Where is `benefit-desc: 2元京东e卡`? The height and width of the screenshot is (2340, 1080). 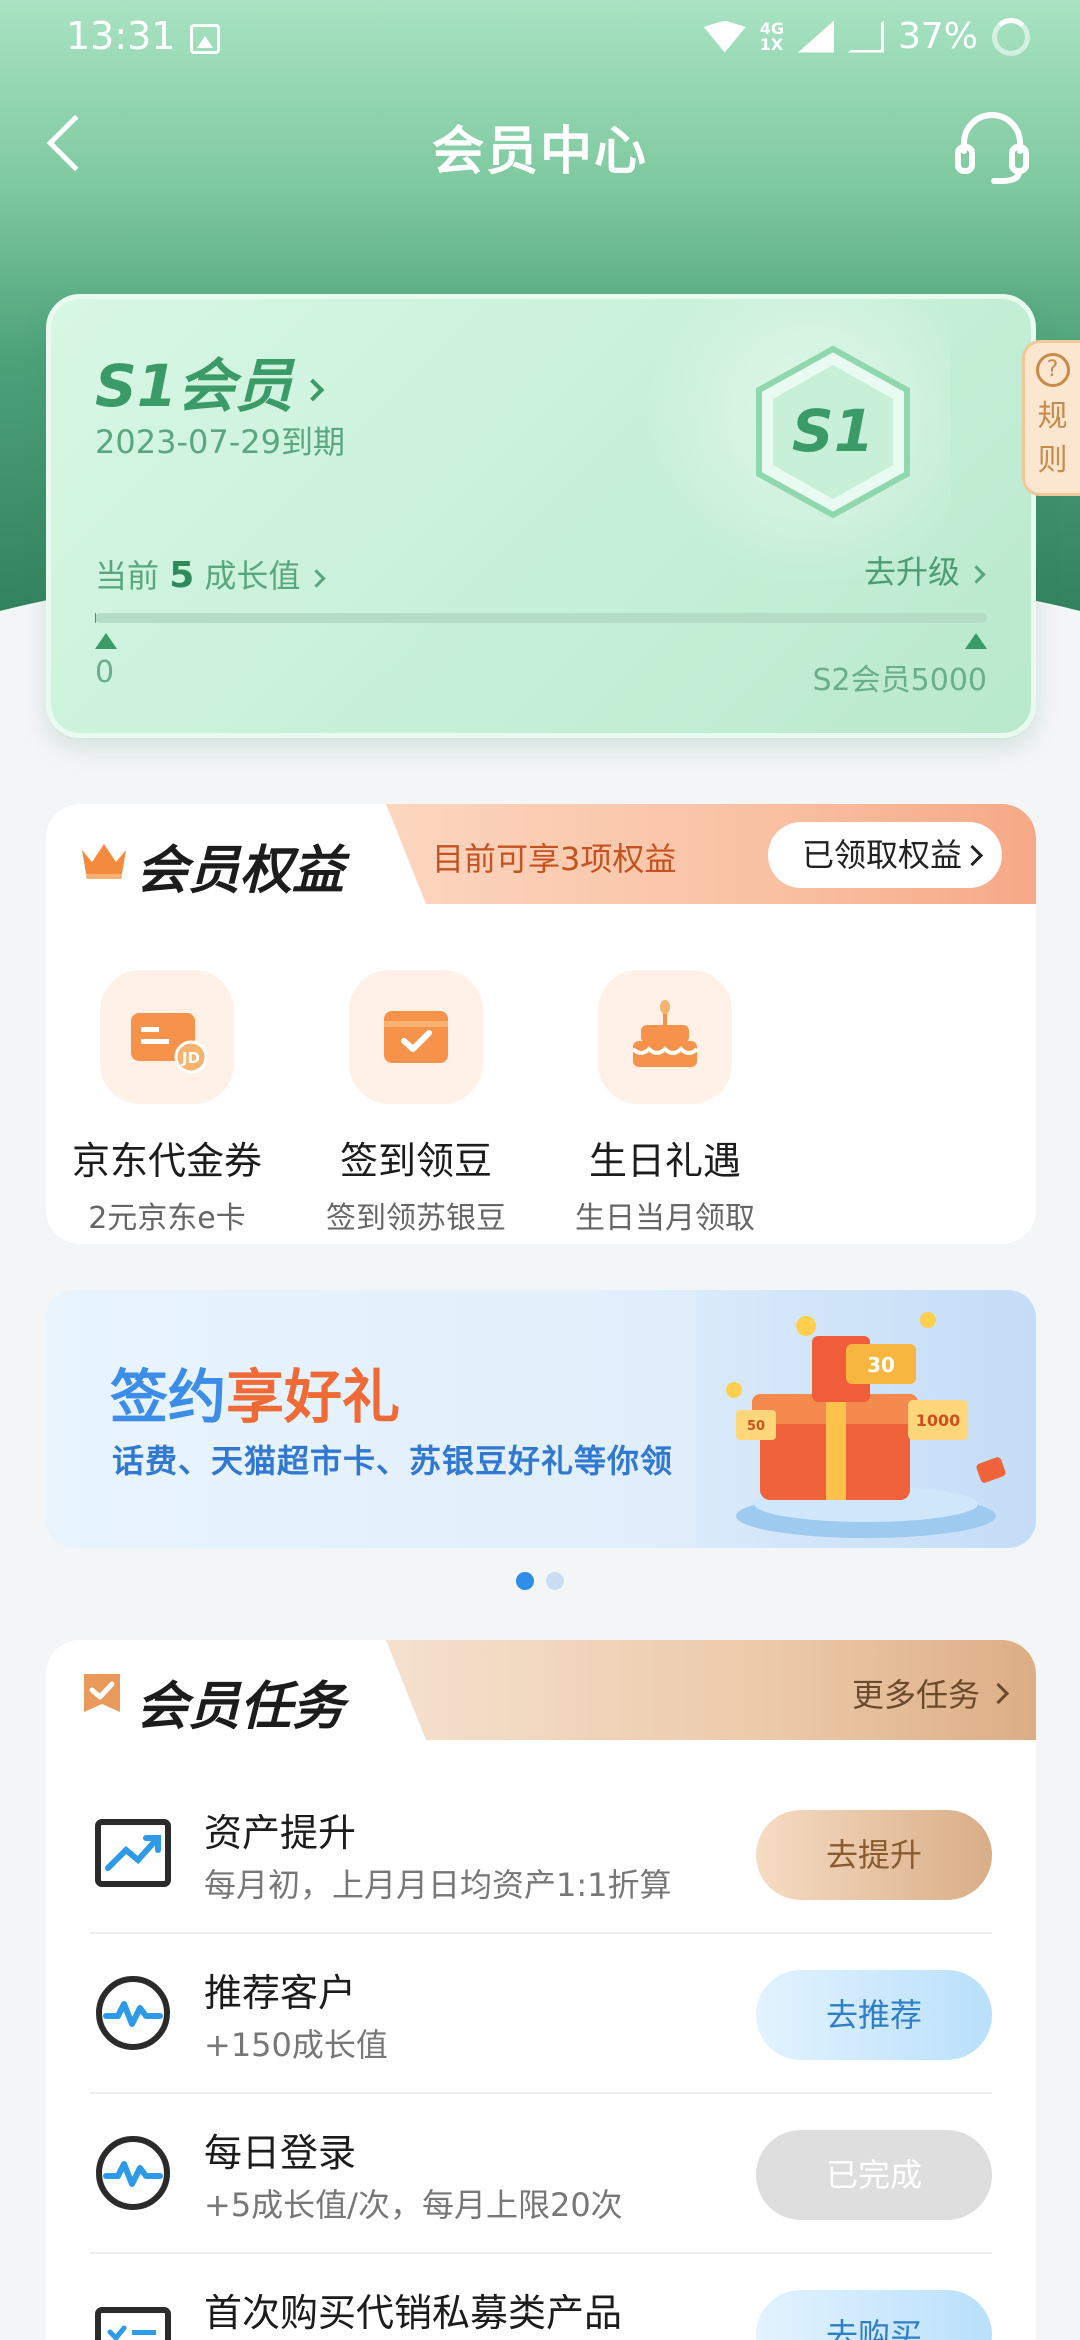
benefit-desc: 2元京东e卡 is located at coordinates (167, 1218).